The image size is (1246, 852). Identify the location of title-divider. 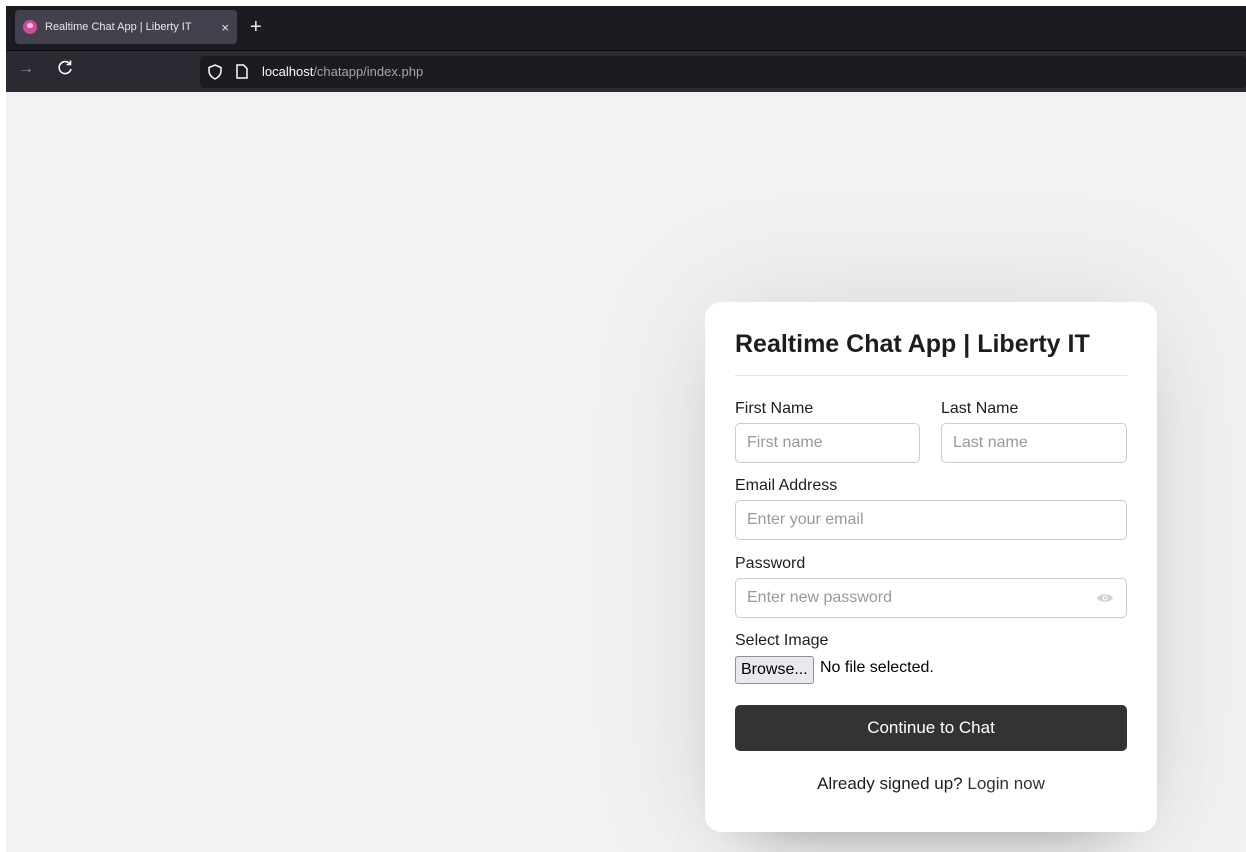
(931, 375).